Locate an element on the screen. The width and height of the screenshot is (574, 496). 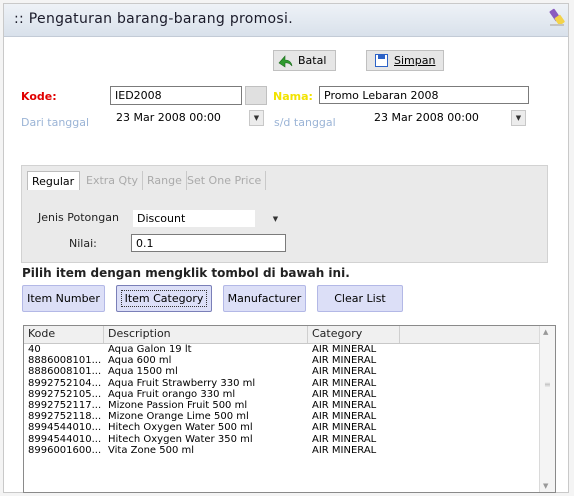
scroll-up-icon: ▲ is located at coordinates (545, 332).